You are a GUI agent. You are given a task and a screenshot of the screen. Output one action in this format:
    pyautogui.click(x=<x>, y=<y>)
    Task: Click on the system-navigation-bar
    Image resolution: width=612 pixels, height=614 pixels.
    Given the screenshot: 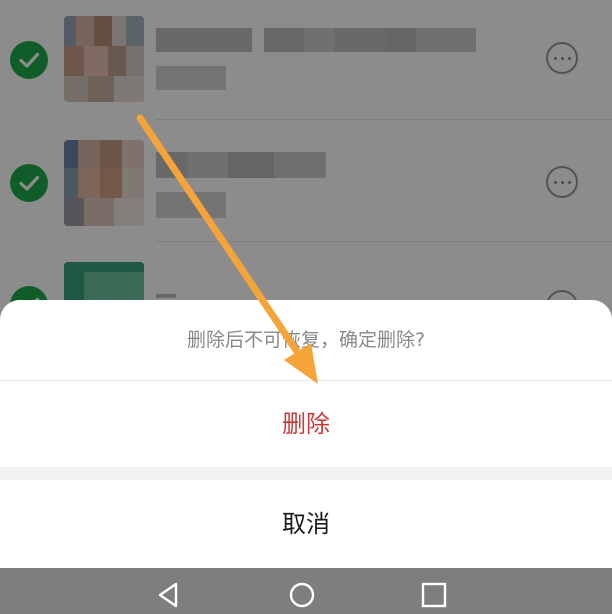 What is the action you would take?
    pyautogui.click(x=306, y=591)
    